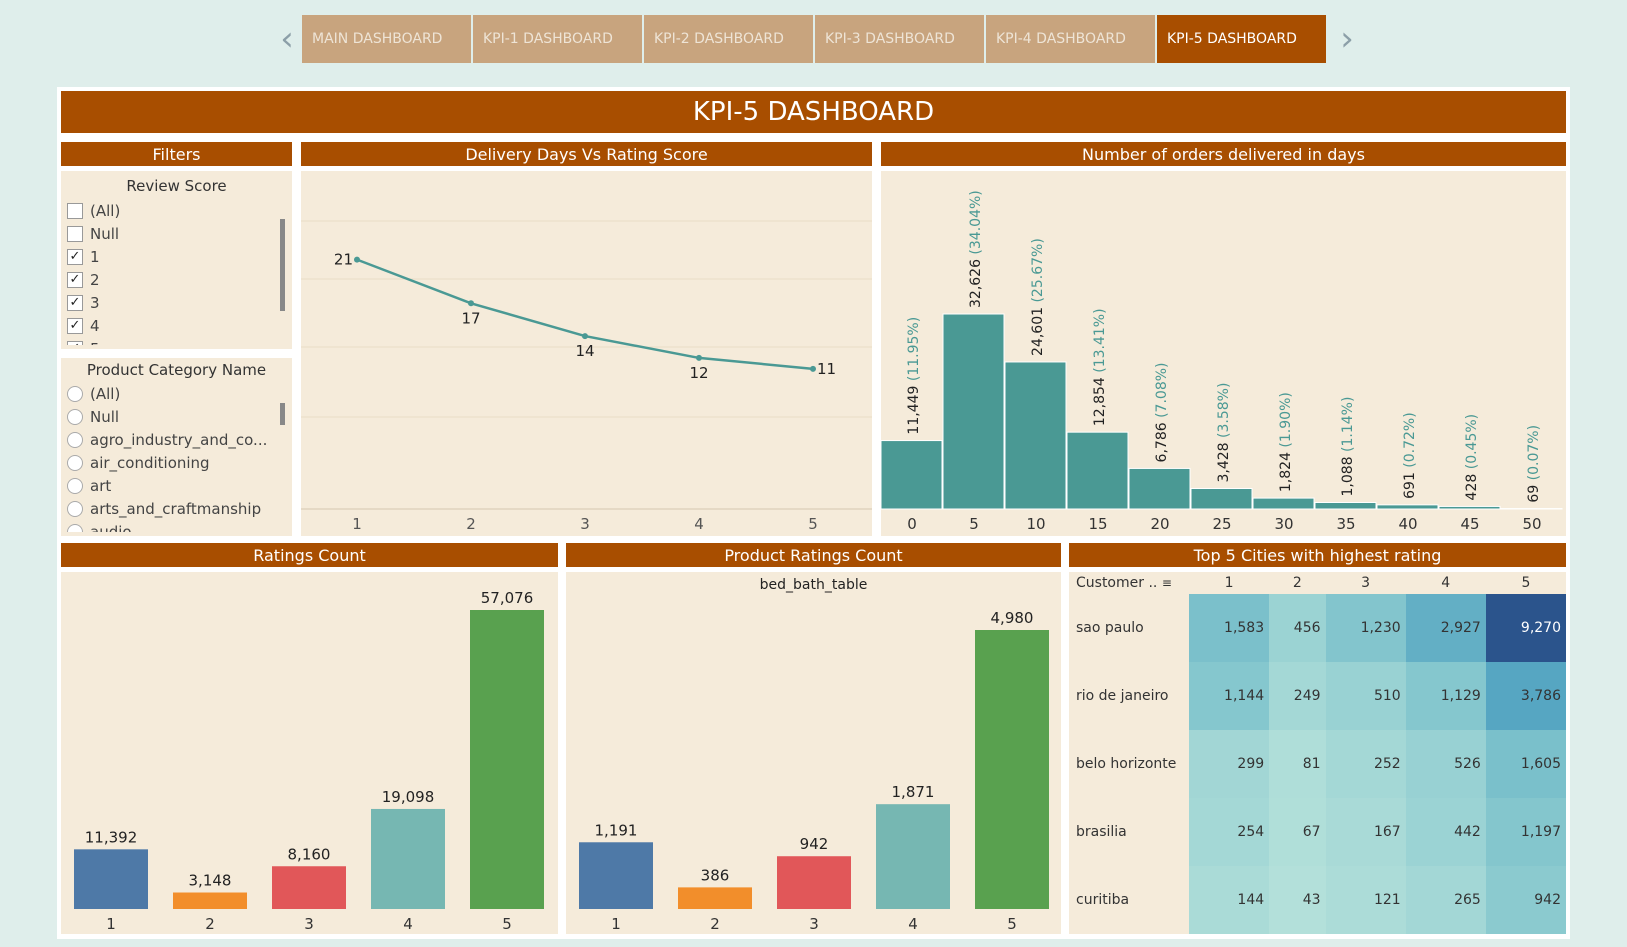 The width and height of the screenshot is (1627, 947). Describe the element at coordinates (557, 39) in the screenshot. I see `tab-kpi-1-dashboard: KPI-1 DASHBOARD` at that location.